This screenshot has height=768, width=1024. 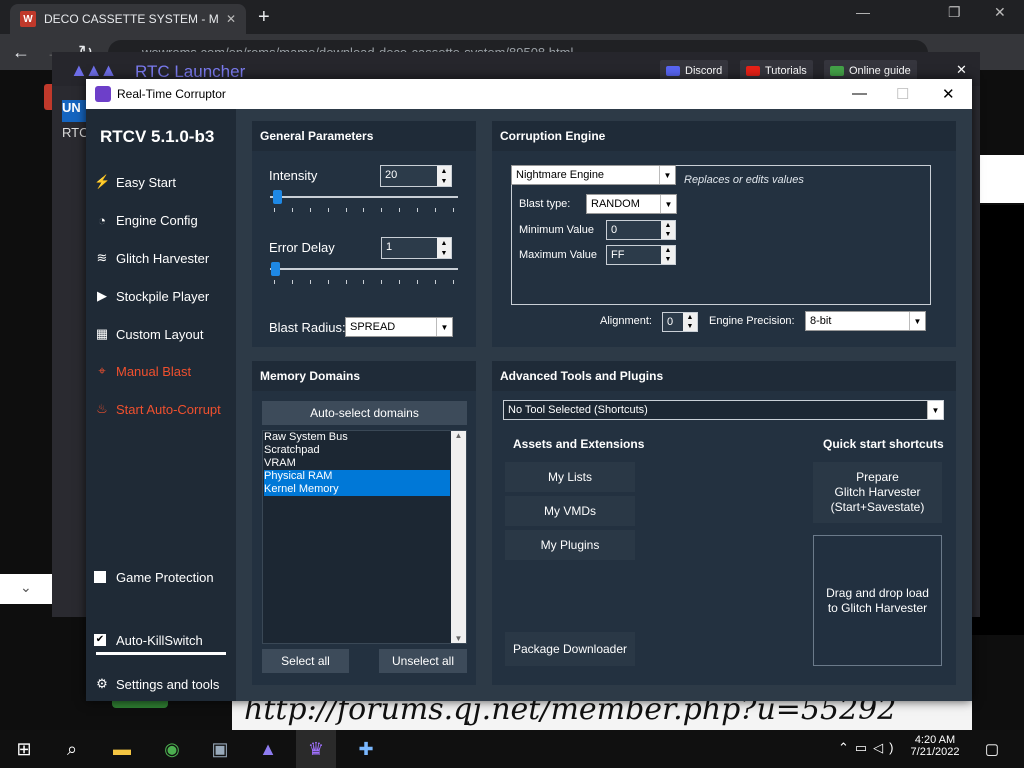 What do you see at coordinates (631, 204) in the screenshot?
I see `blast-type-select: RANDOM ▼` at bounding box center [631, 204].